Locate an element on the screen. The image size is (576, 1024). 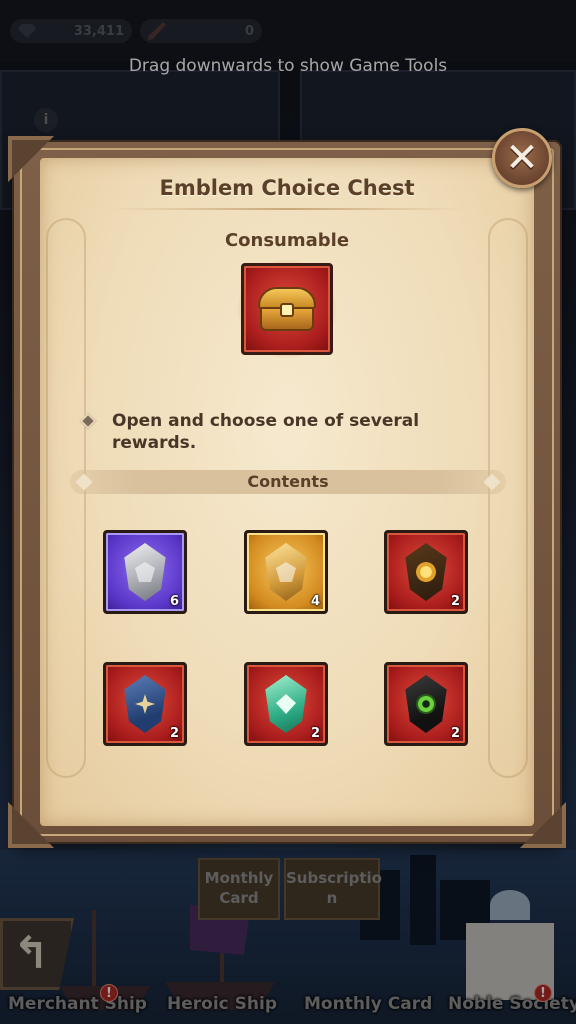
contents-label: Contents is located at coordinates (288, 481).